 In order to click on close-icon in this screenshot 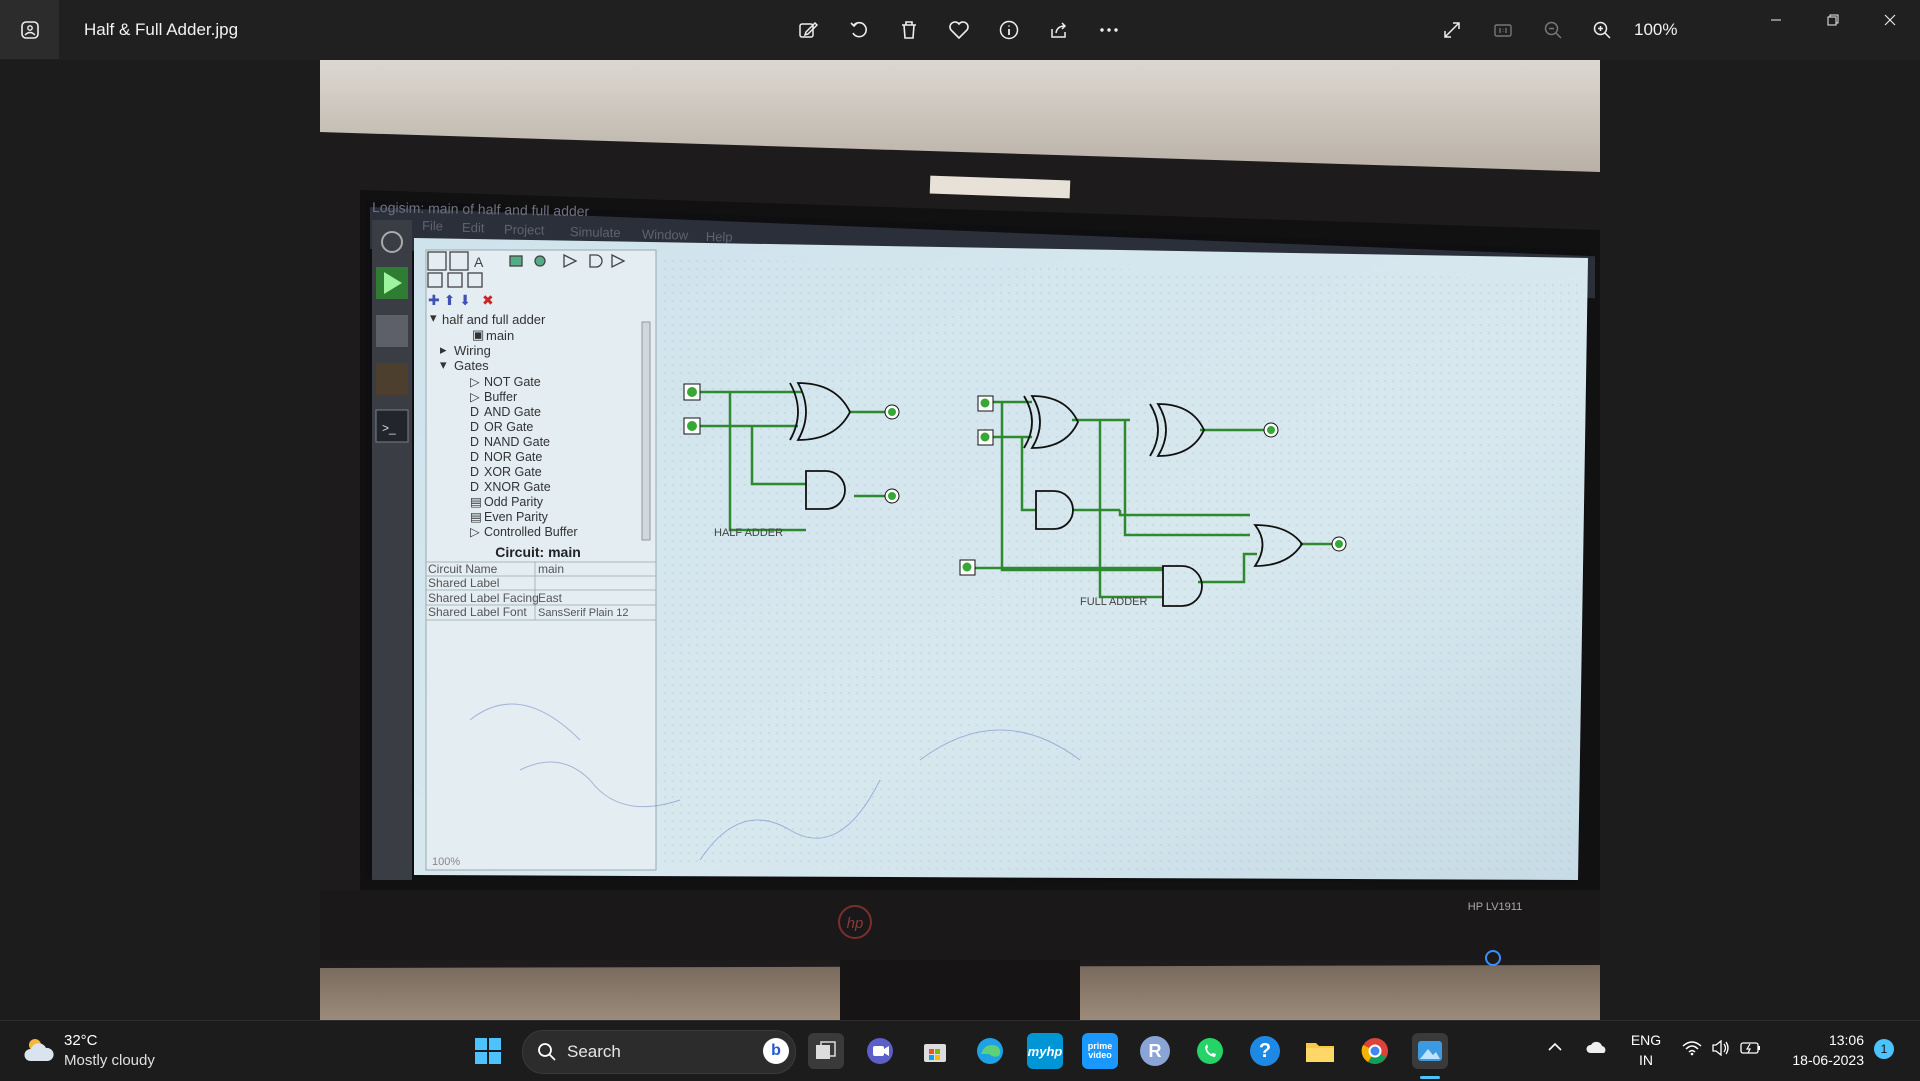, I will do `click(1890, 20)`.